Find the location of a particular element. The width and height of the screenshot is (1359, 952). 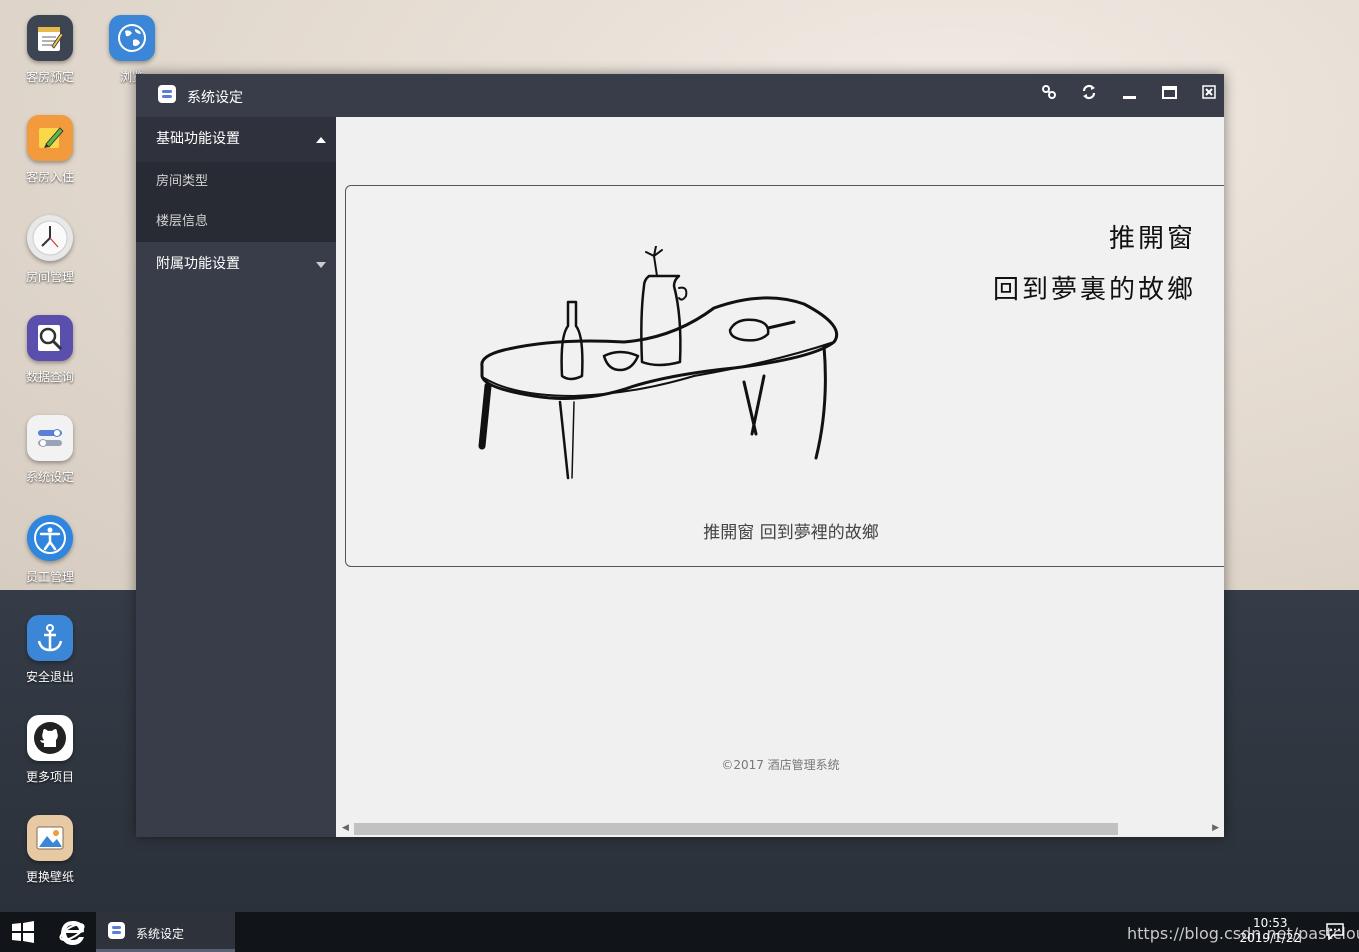

browser-taskbar-button is located at coordinates (72, 932).